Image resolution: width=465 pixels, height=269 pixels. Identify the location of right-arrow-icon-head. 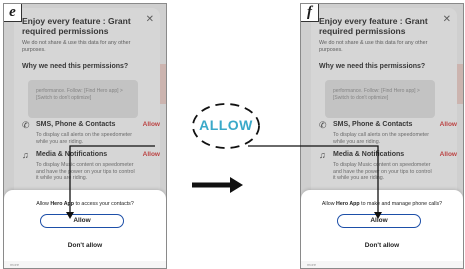
(236, 185).